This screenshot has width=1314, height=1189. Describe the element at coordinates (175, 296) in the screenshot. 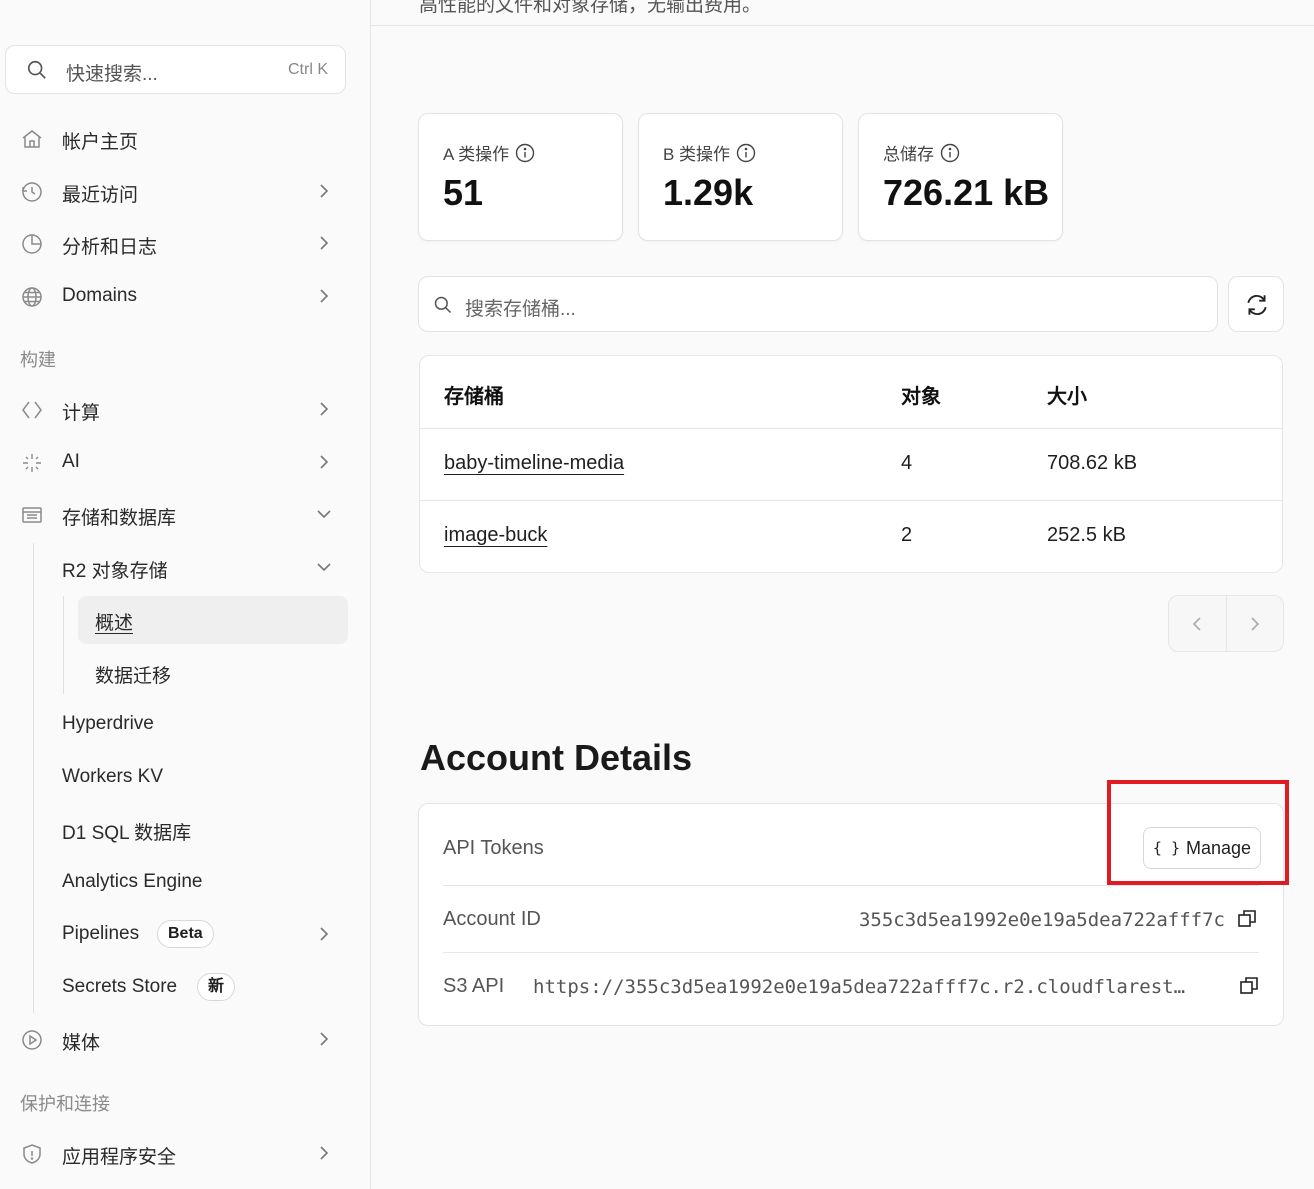

I see `nav-item-domains: Domains` at that location.